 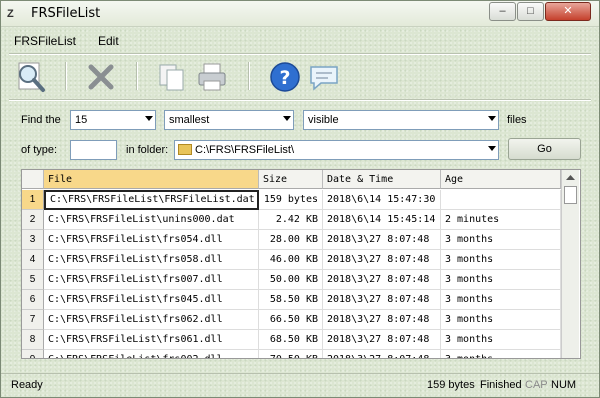 What do you see at coordinates (31, 77) in the screenshot?
I see `search-icon` at bounding box center [31, 77].